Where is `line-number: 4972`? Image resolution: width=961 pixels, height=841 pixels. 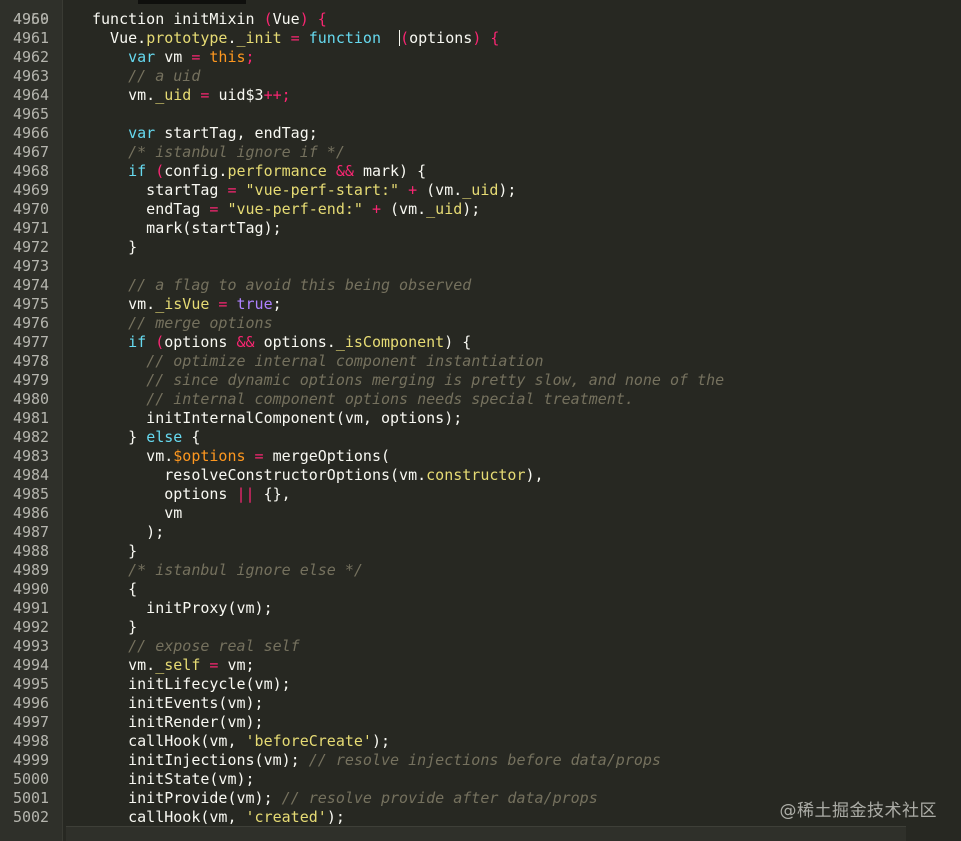 line-number: 4972 is located at coordinates (31, 247).